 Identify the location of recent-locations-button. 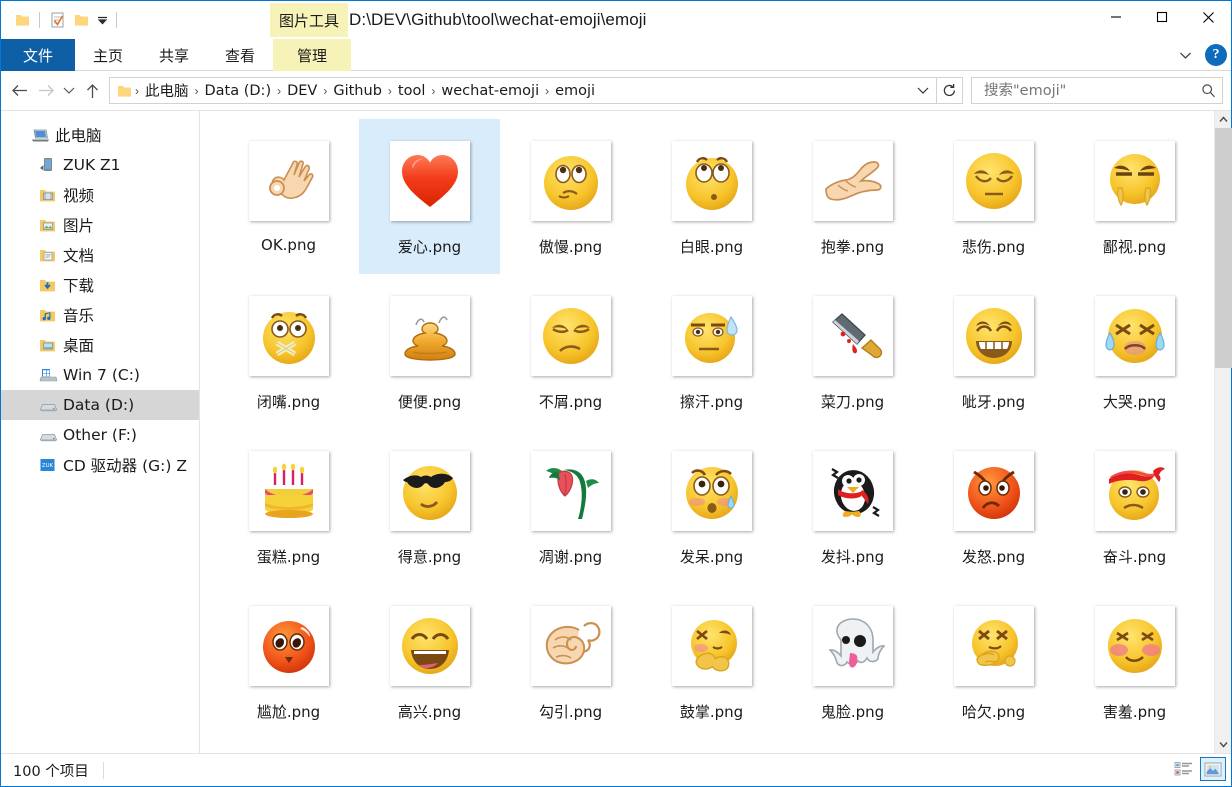
(69, 91).